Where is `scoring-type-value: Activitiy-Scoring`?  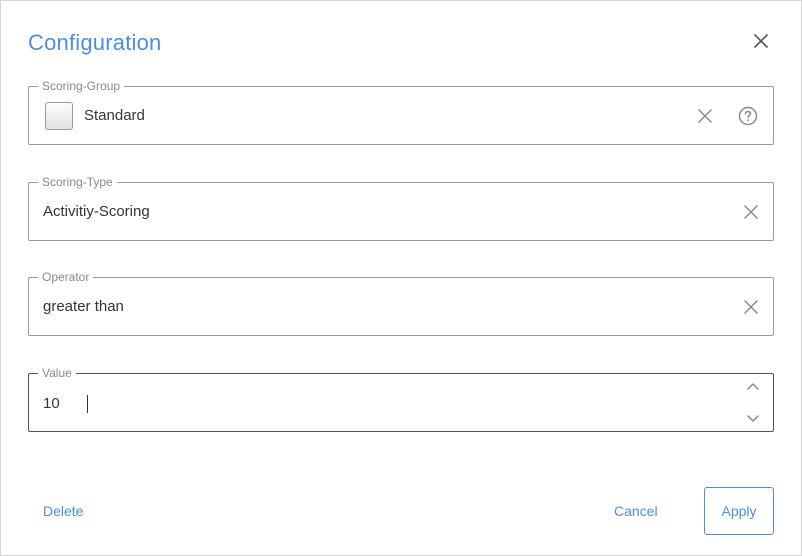
scoring-type-value: Activitiy-Scoring is located at coordinates (96, 211).